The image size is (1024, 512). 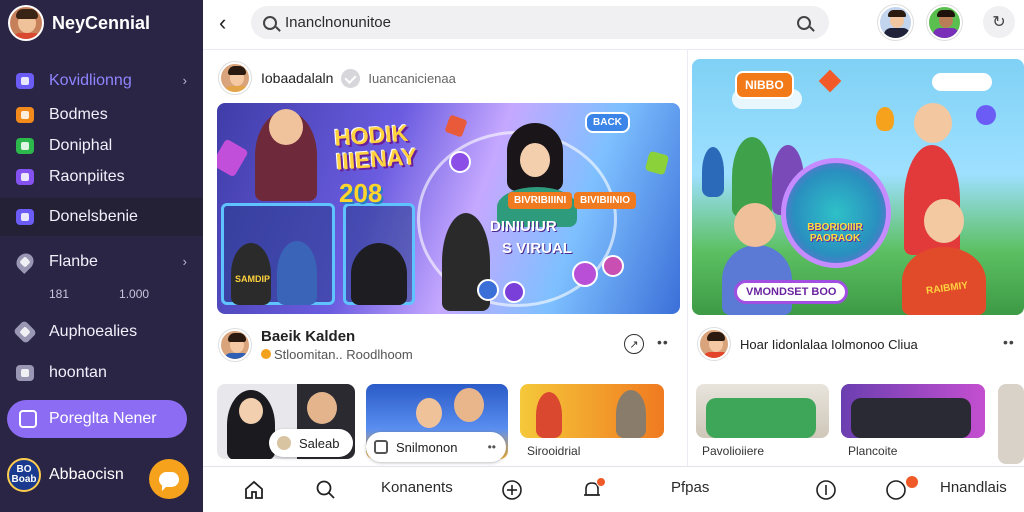 What do you see at coordinates (351, 78) in the screenshot?
I see `verified-icon` at bounding box center [351, 78].